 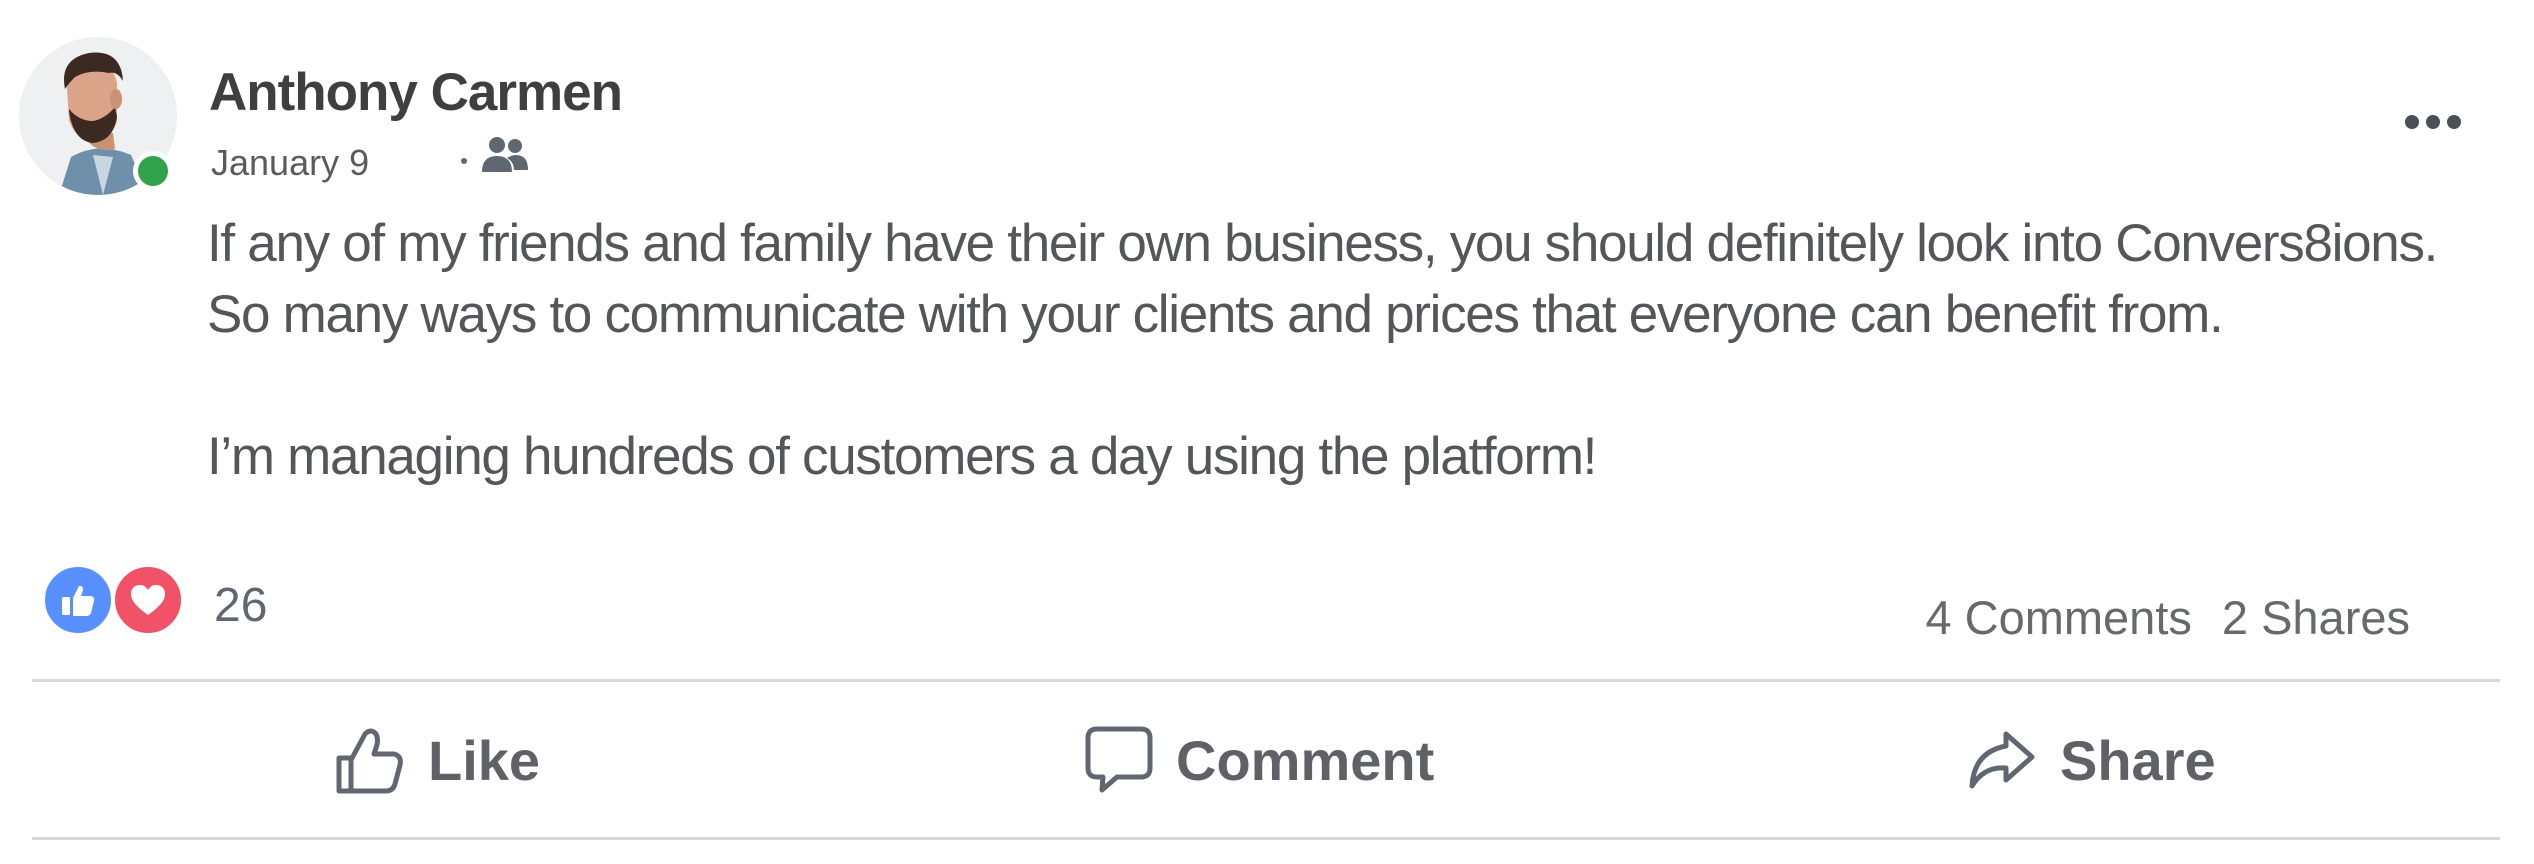 What do you see at coordinates (1305, 760) in the screenshot?
I see `comment-label: Comment` at bounding box center [1305, 760].